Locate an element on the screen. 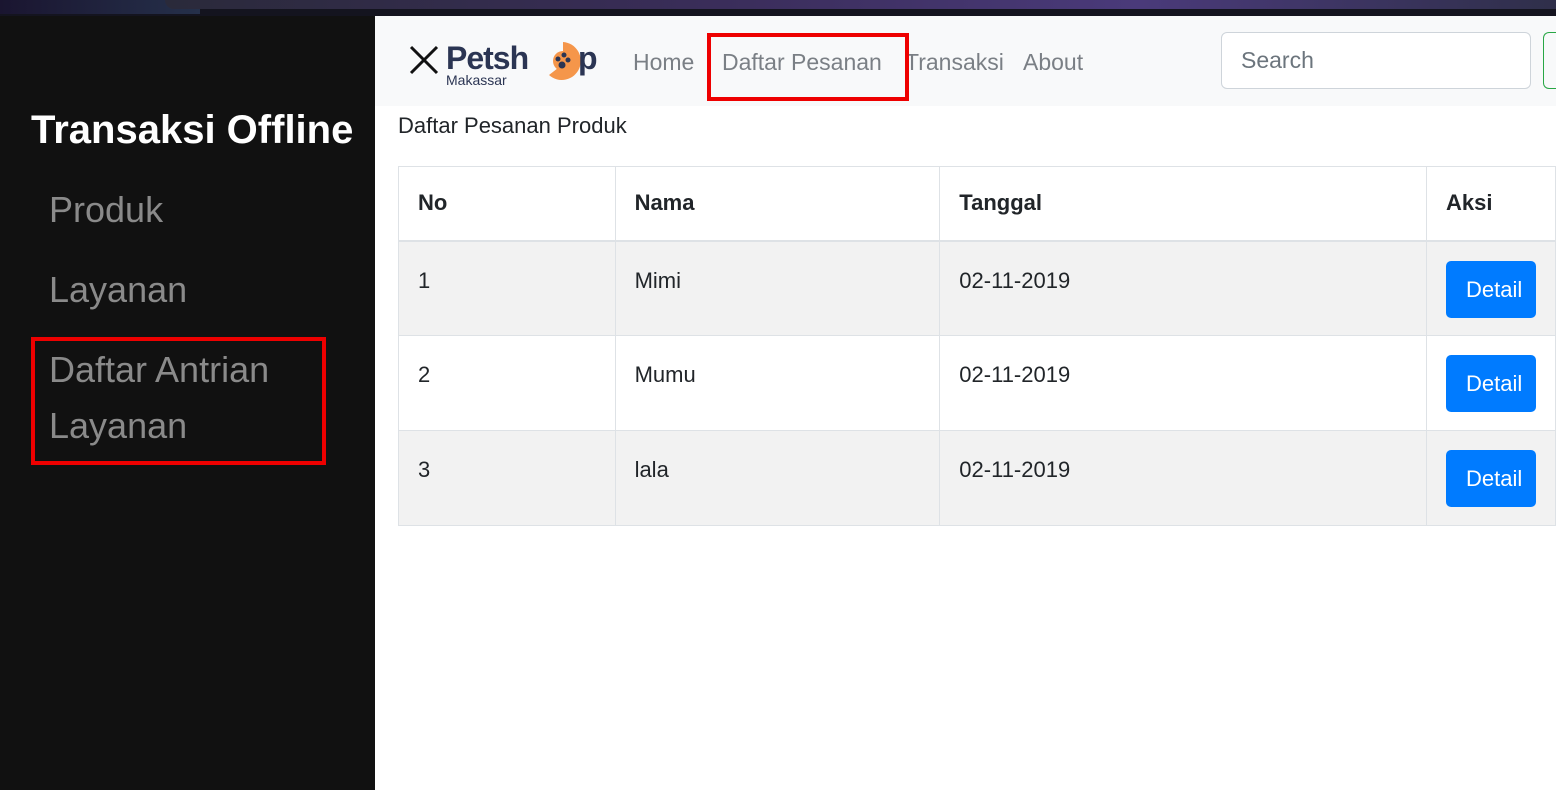  sidebar-title: Transaksi Offline is located at coordinates (192, 130).